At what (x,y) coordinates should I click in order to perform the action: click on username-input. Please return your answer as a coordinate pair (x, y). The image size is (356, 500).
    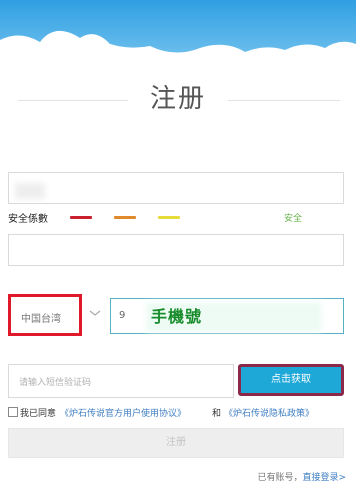
    Looking at the image, I should click on (176, 188).